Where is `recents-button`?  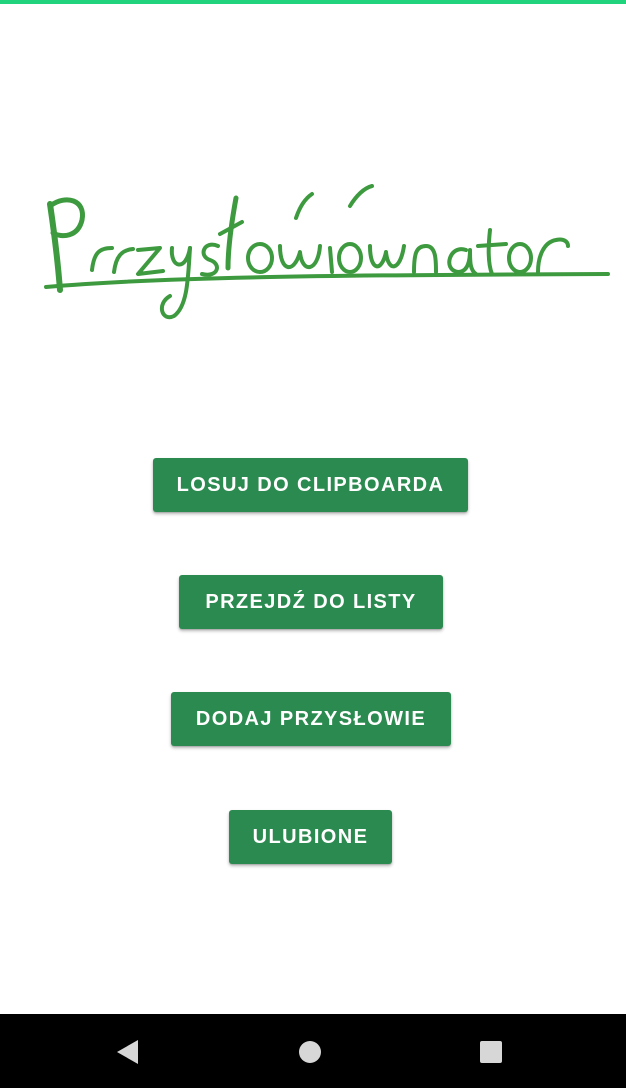 recents-button is located at coordinates (491, 1052).